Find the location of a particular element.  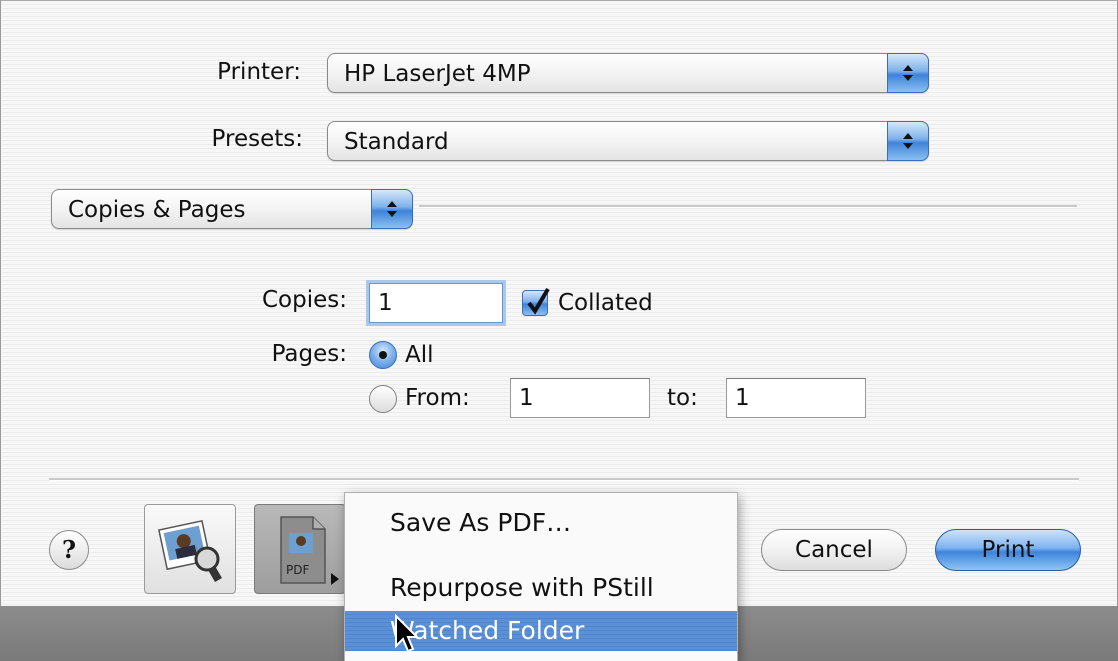

copies-label: Copies: is located at coordinates (304, 300).